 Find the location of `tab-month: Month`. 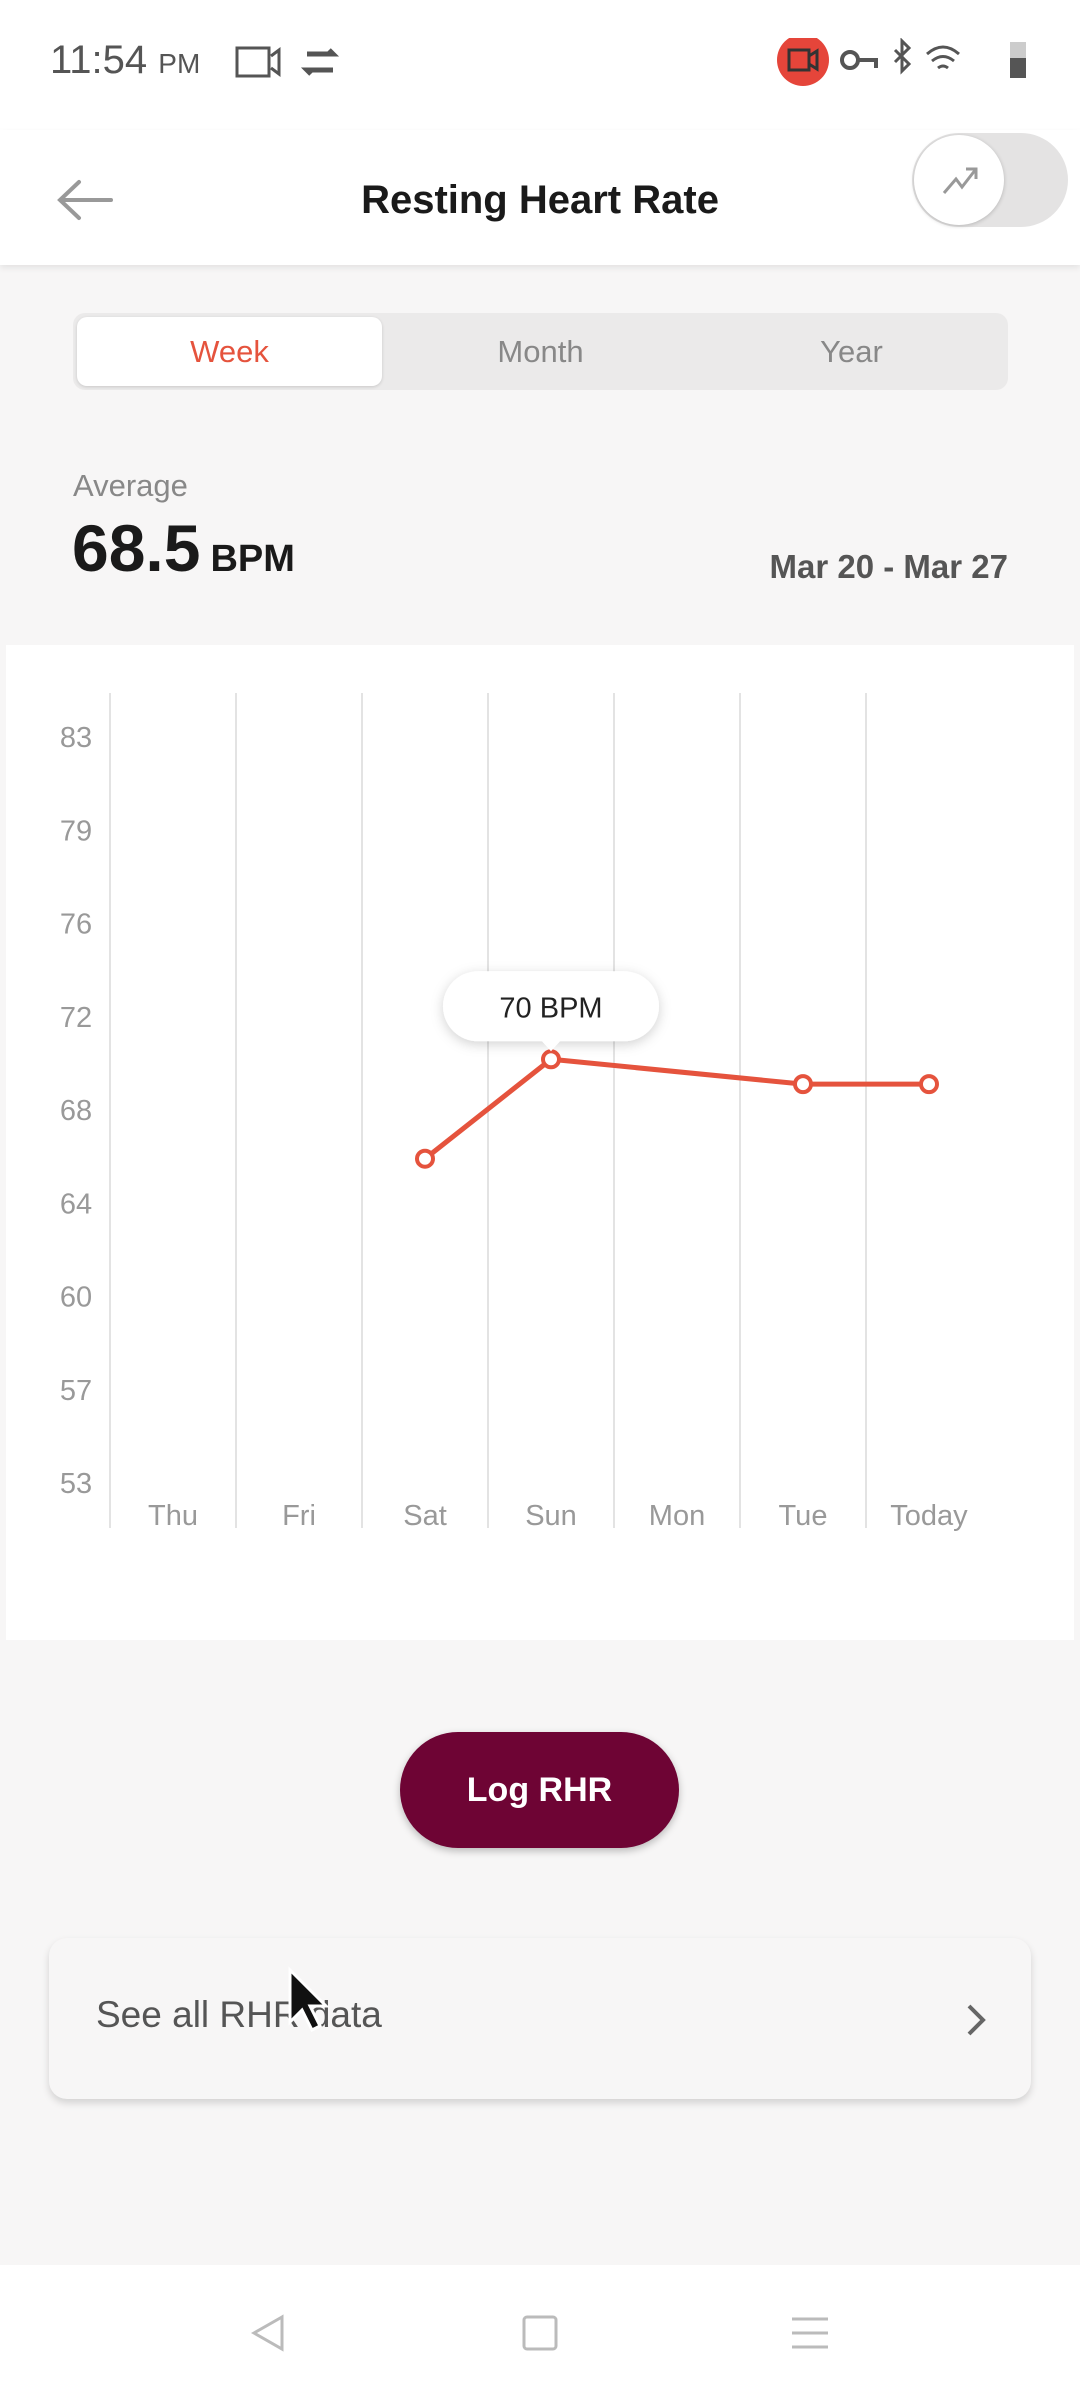

tab-month: Month is located at coordinates (540, 351).